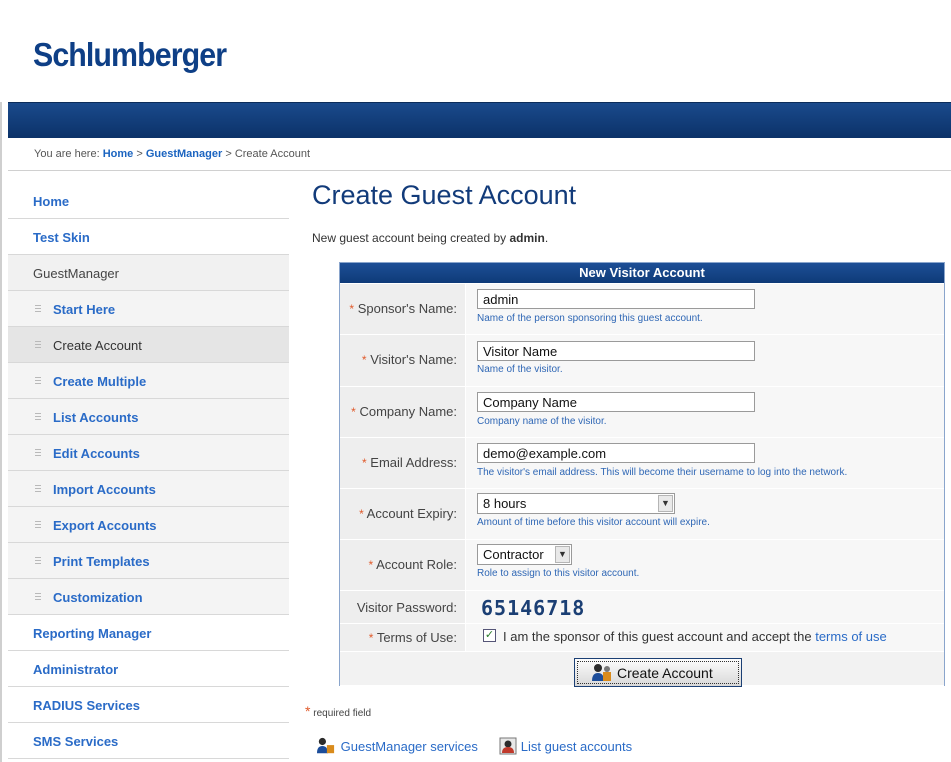 This screenshot has width=951, height=762. What do you see at coordinates (409, 238) in the screenshot?
I see `subtitle-text: New guest account being created by` at bounding box center [409, 238].